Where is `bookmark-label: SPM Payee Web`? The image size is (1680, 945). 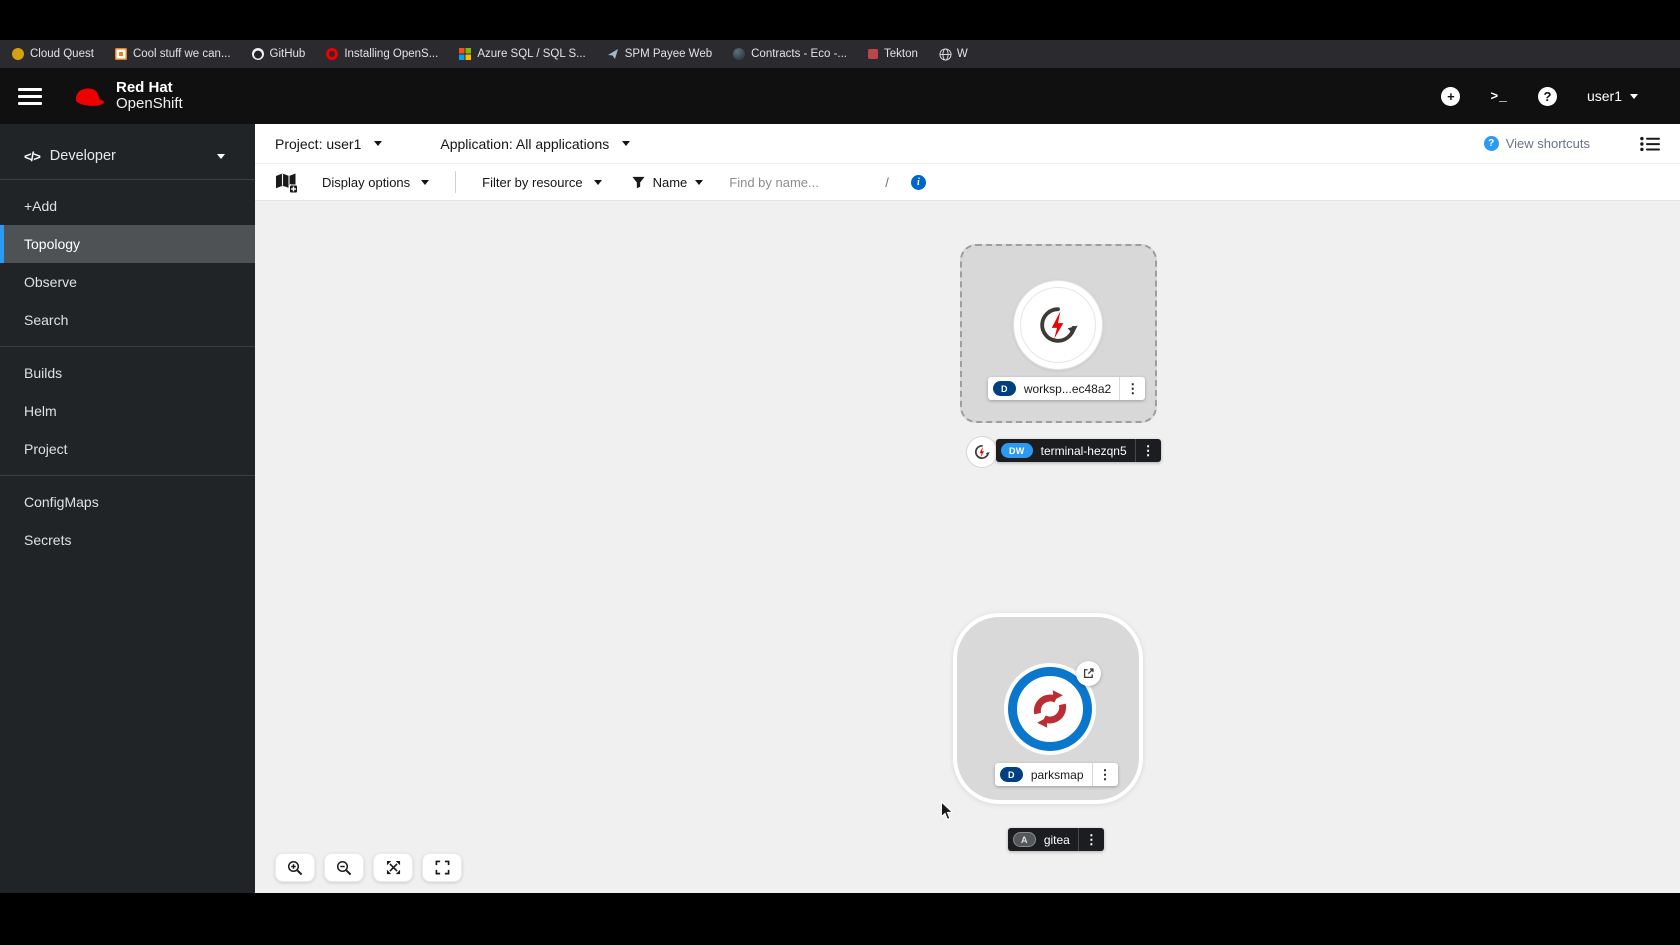 bookmark-label: SPM Payee Web is located at coordinates (668, 54).